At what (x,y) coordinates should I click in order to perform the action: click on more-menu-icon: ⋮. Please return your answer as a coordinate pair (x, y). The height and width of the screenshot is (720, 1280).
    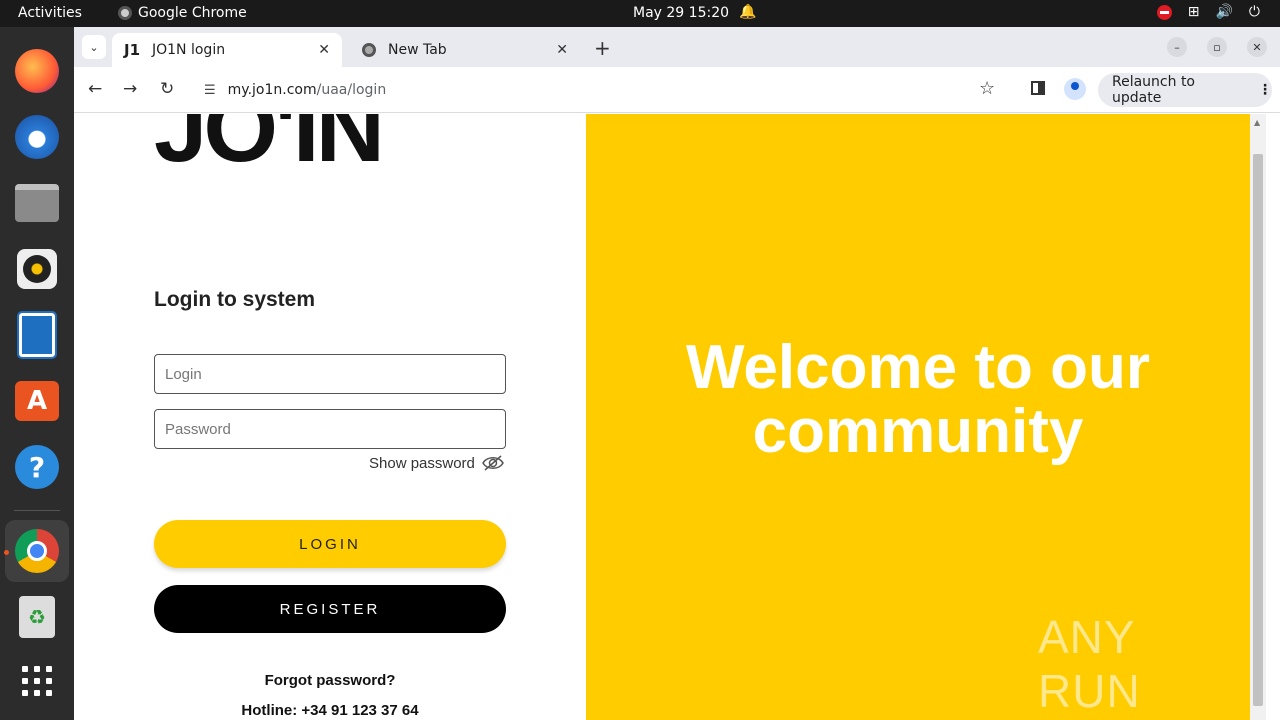
    Looking at the image, I should click on (1265, 90).